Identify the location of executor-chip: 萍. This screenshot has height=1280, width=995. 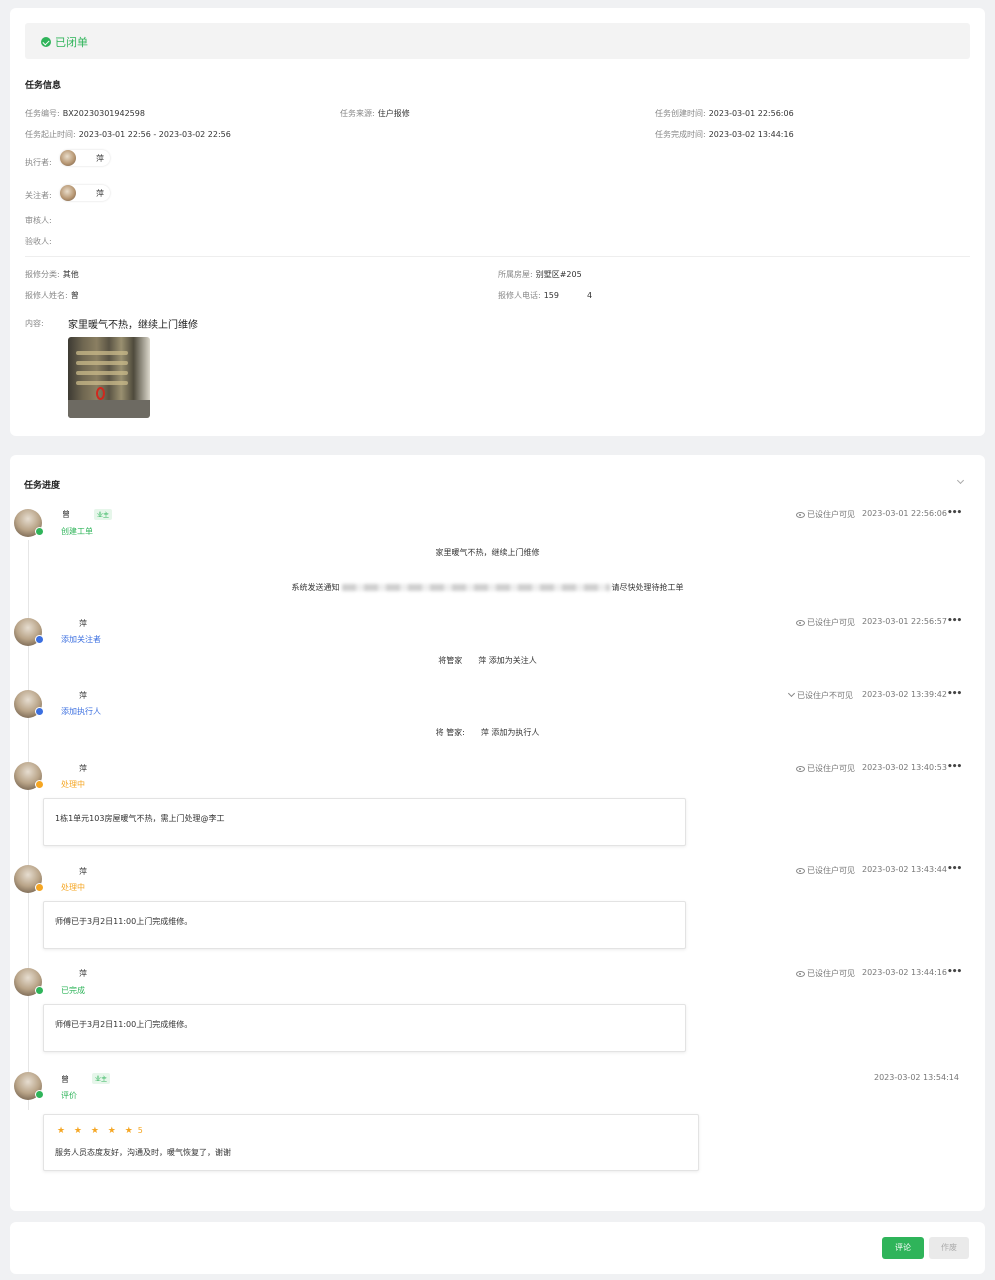
(85, 158).